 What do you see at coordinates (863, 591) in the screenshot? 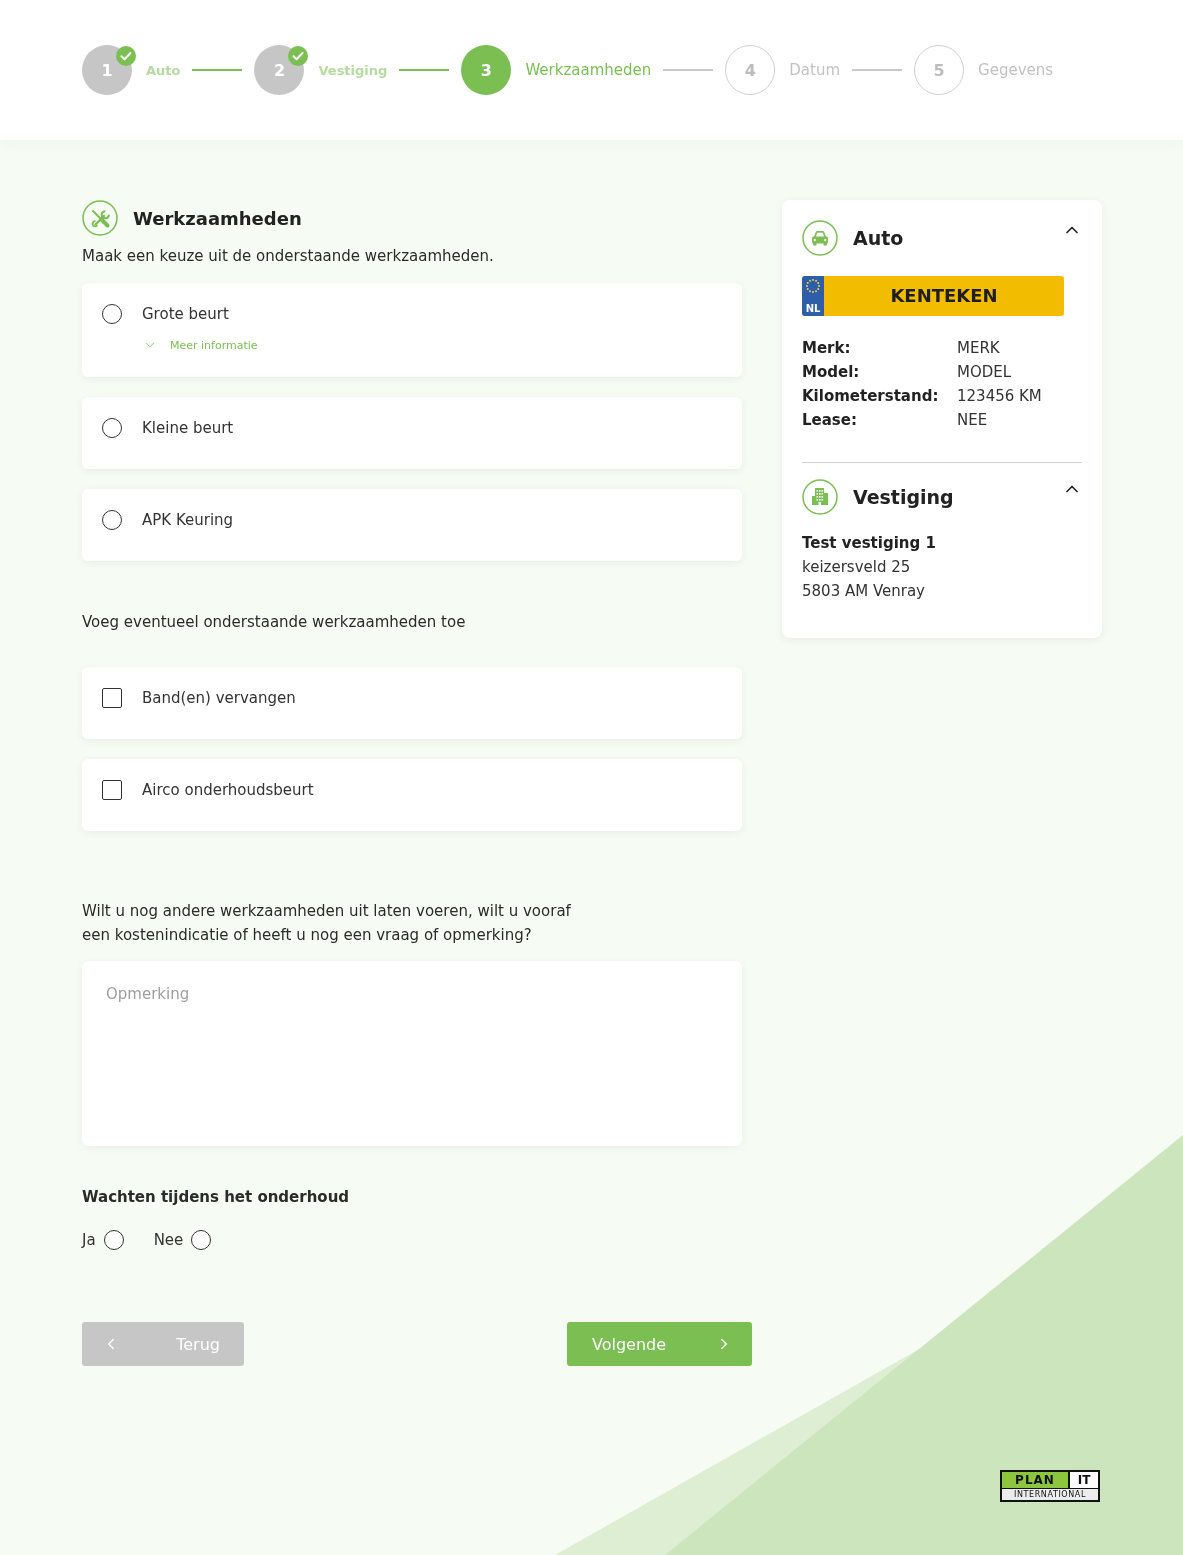
I see `branch-address: 5803 AM Venray` at bounding box center [863, 591].